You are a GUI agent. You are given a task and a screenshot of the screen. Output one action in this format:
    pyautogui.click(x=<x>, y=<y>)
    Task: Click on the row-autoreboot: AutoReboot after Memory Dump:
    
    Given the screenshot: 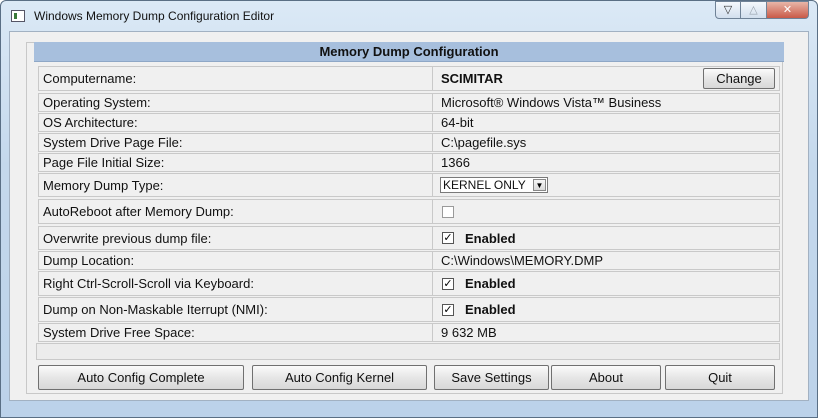 What is the action you would take?
    pyautogui.click(x=409, y=211)
    